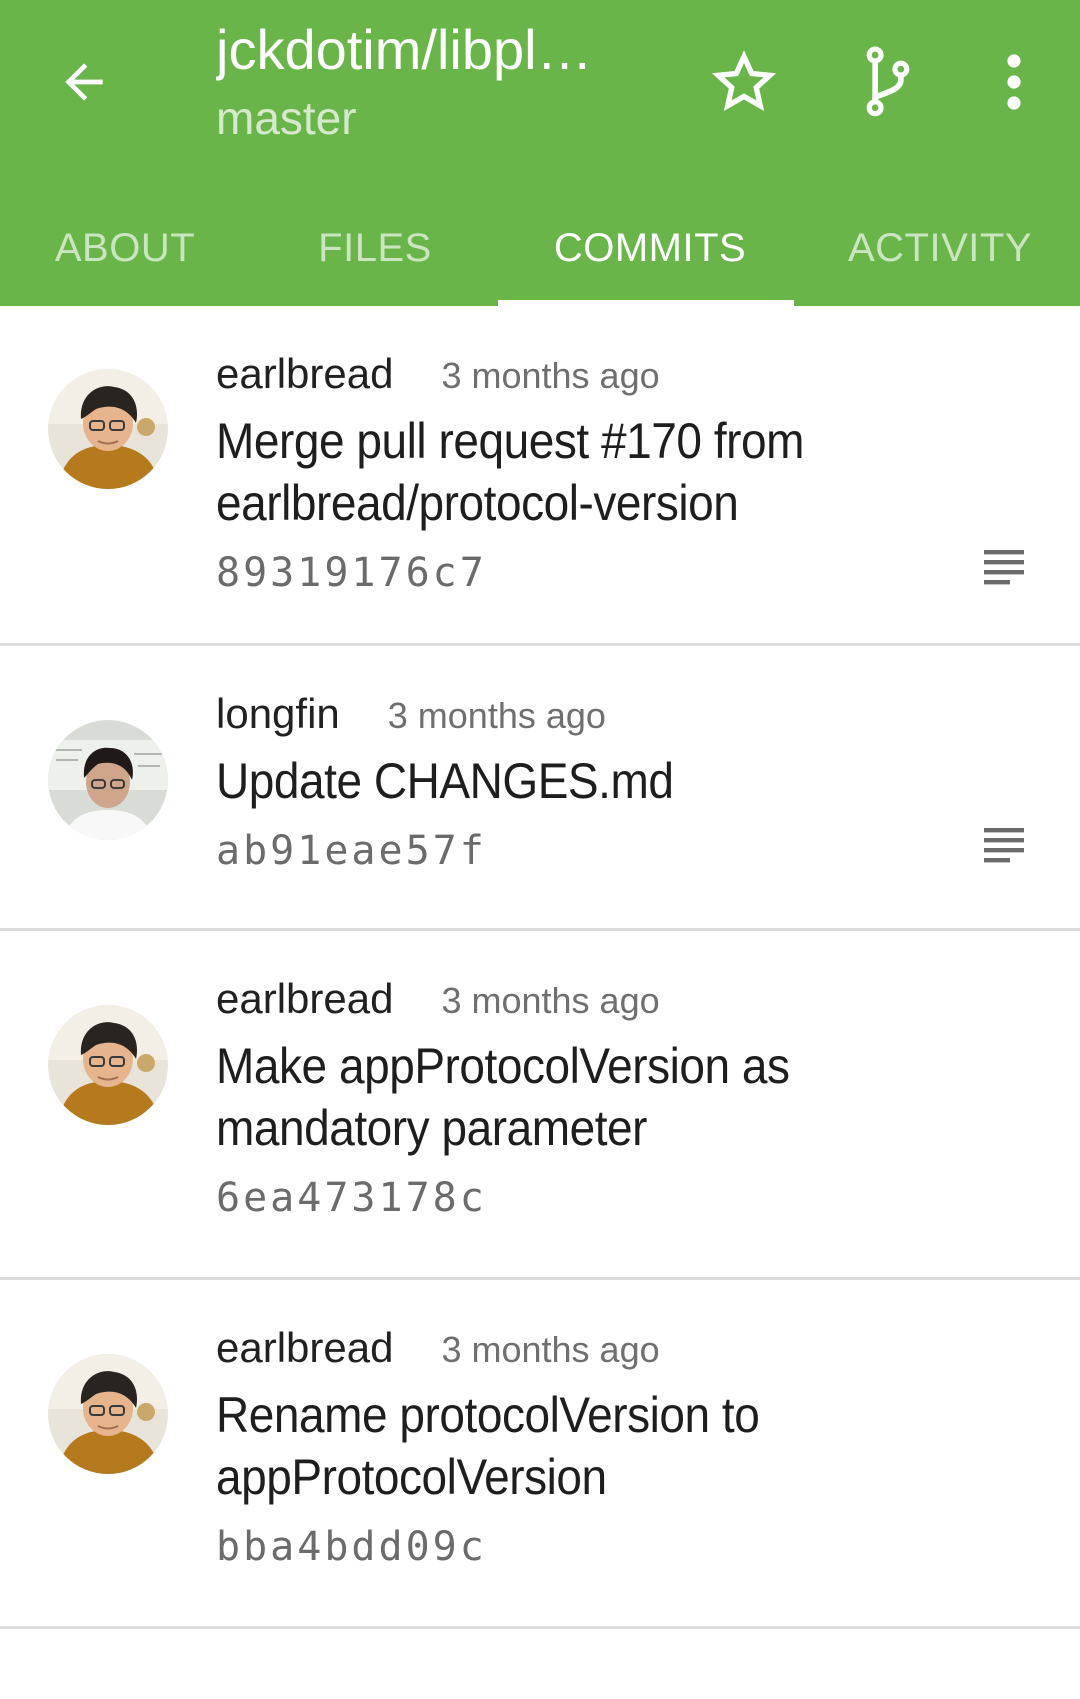  I want to click on commit-sha: ab91eae57f, so click(351, 851).